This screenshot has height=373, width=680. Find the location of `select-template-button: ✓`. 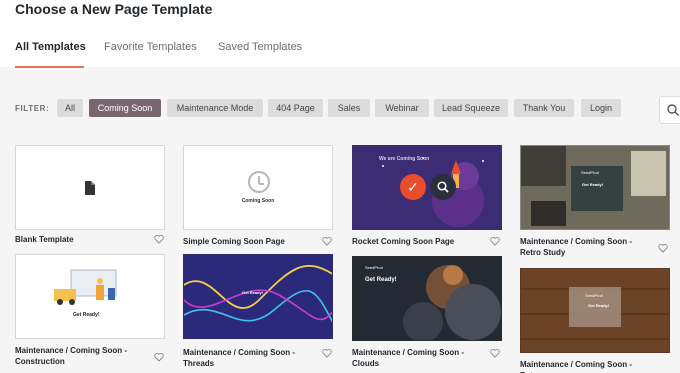

select-template-button: ✓ is located at coordinates (413, 187).